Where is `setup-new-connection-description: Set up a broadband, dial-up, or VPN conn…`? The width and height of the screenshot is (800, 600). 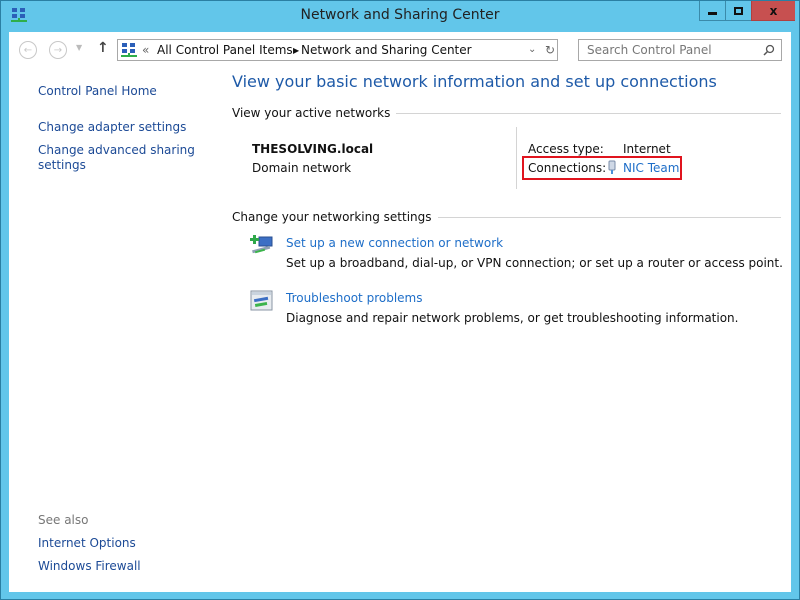 setup-new-connection-description: Set up a broadband, dial-up, or VPN conn… is located at coordinates (534, 263).